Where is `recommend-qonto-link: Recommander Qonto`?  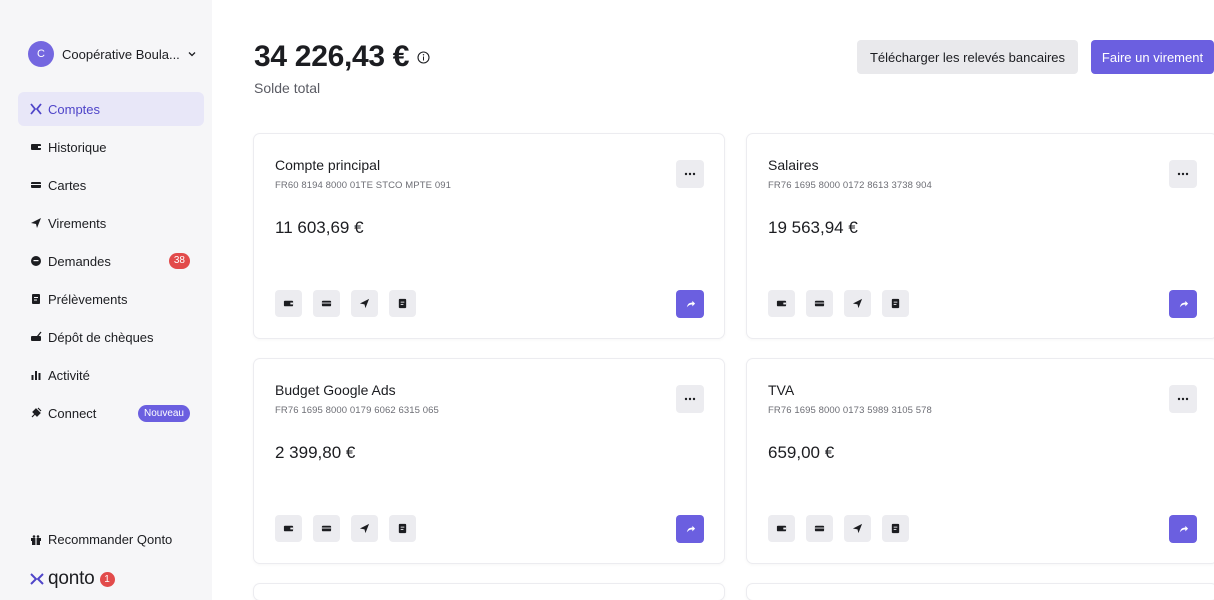 recommend-qonto-link: Recommander Qonto is located at coordinates (101, 539).